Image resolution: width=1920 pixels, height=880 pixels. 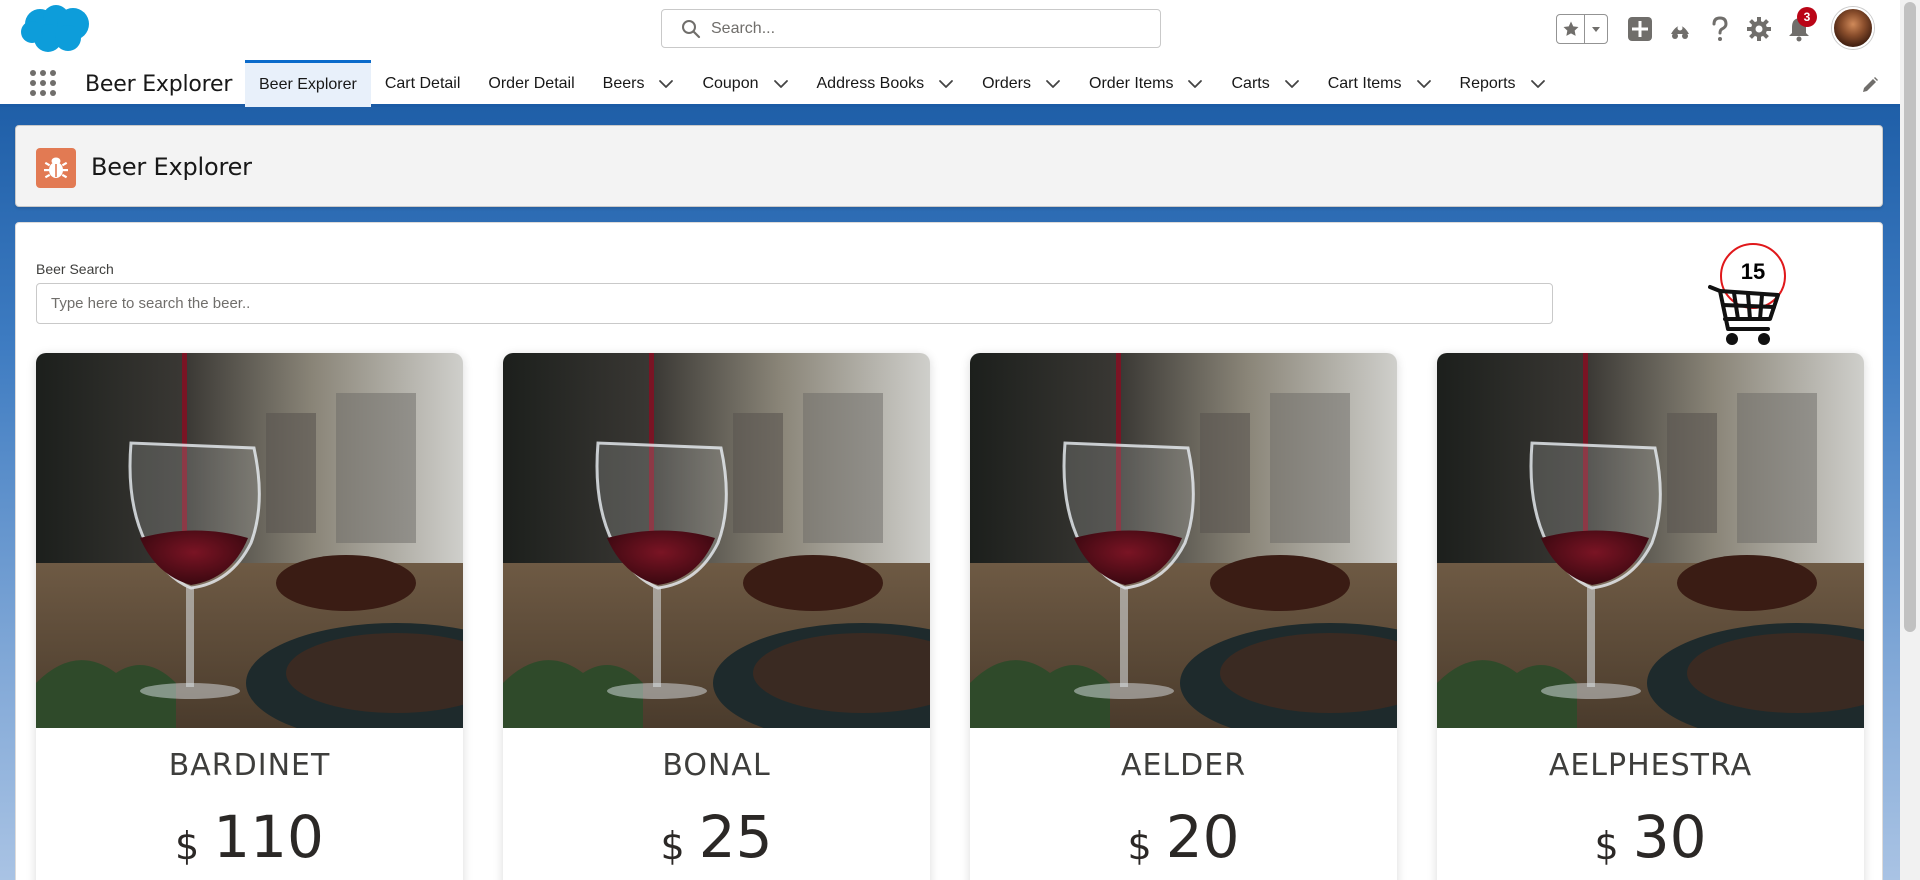 What do you see at coordinates (1007, 83) in the screenshot?
I see `nav-tab-label: Orders` at bounding box center [1007, 83].